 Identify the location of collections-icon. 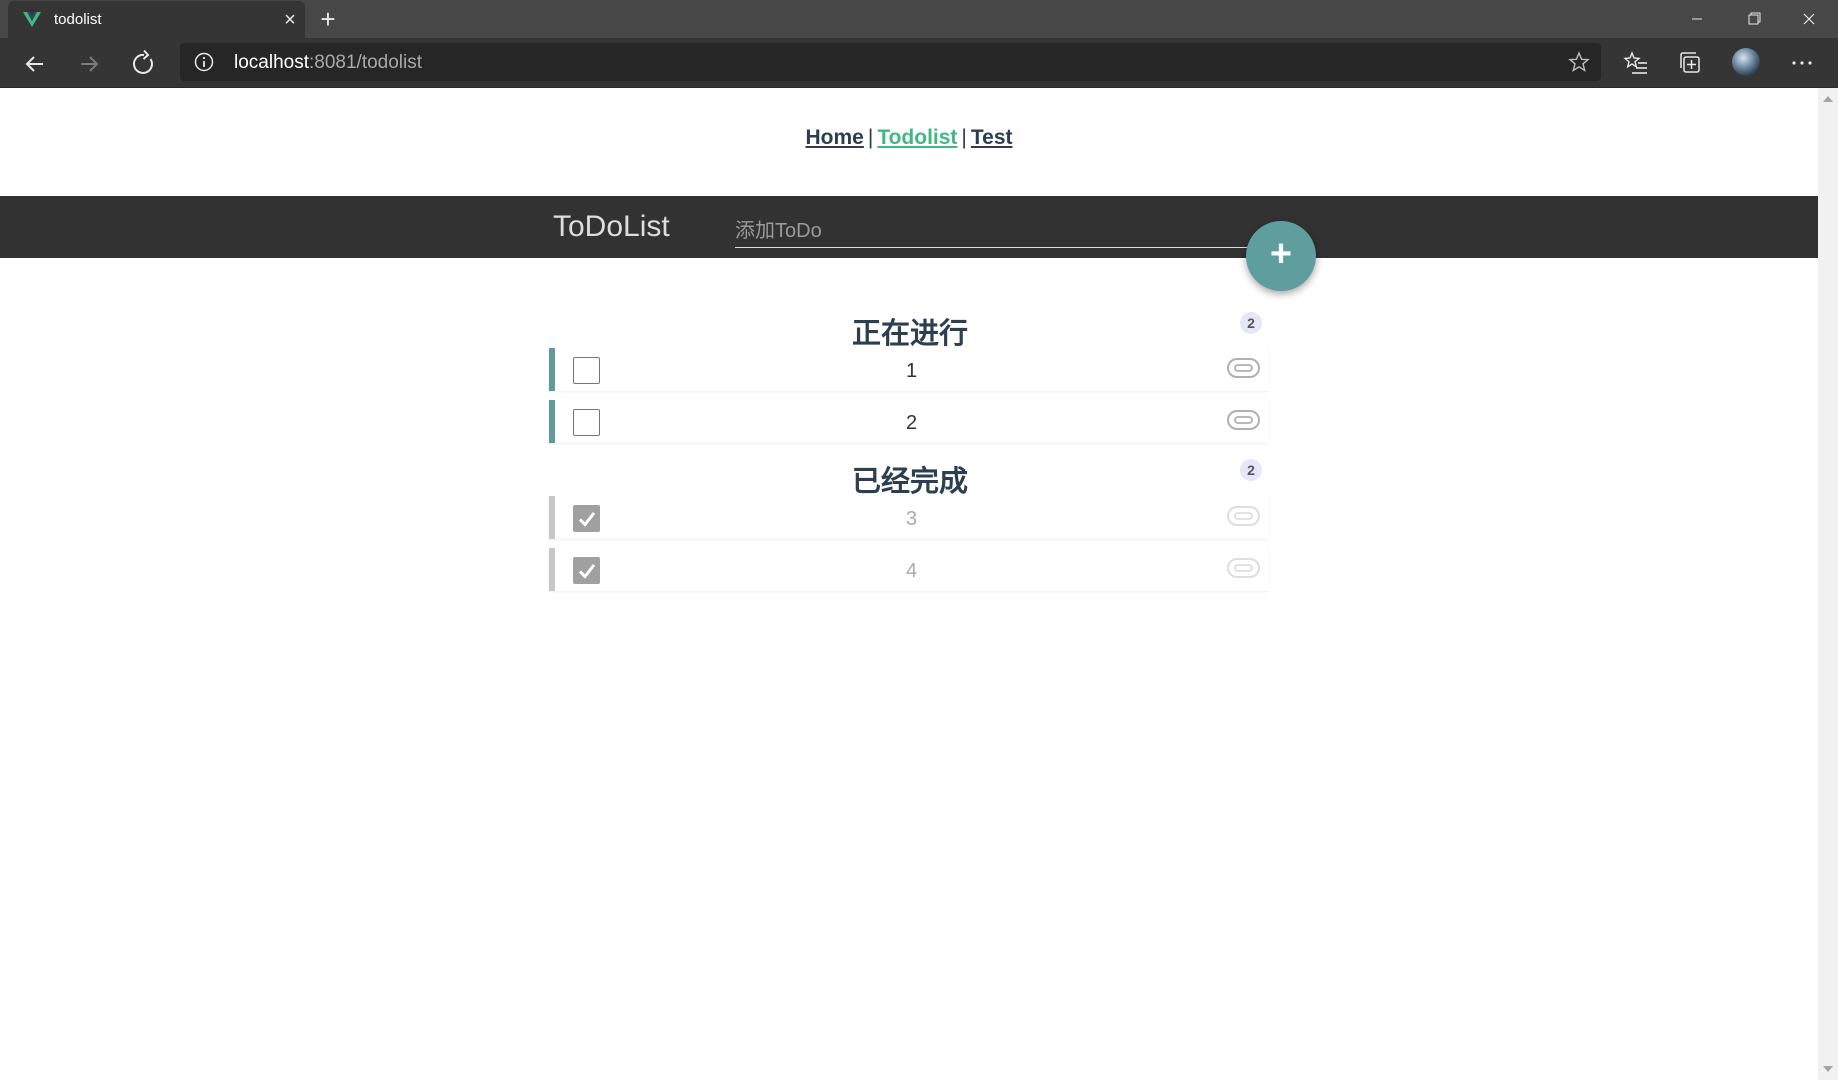
(1691, 63).